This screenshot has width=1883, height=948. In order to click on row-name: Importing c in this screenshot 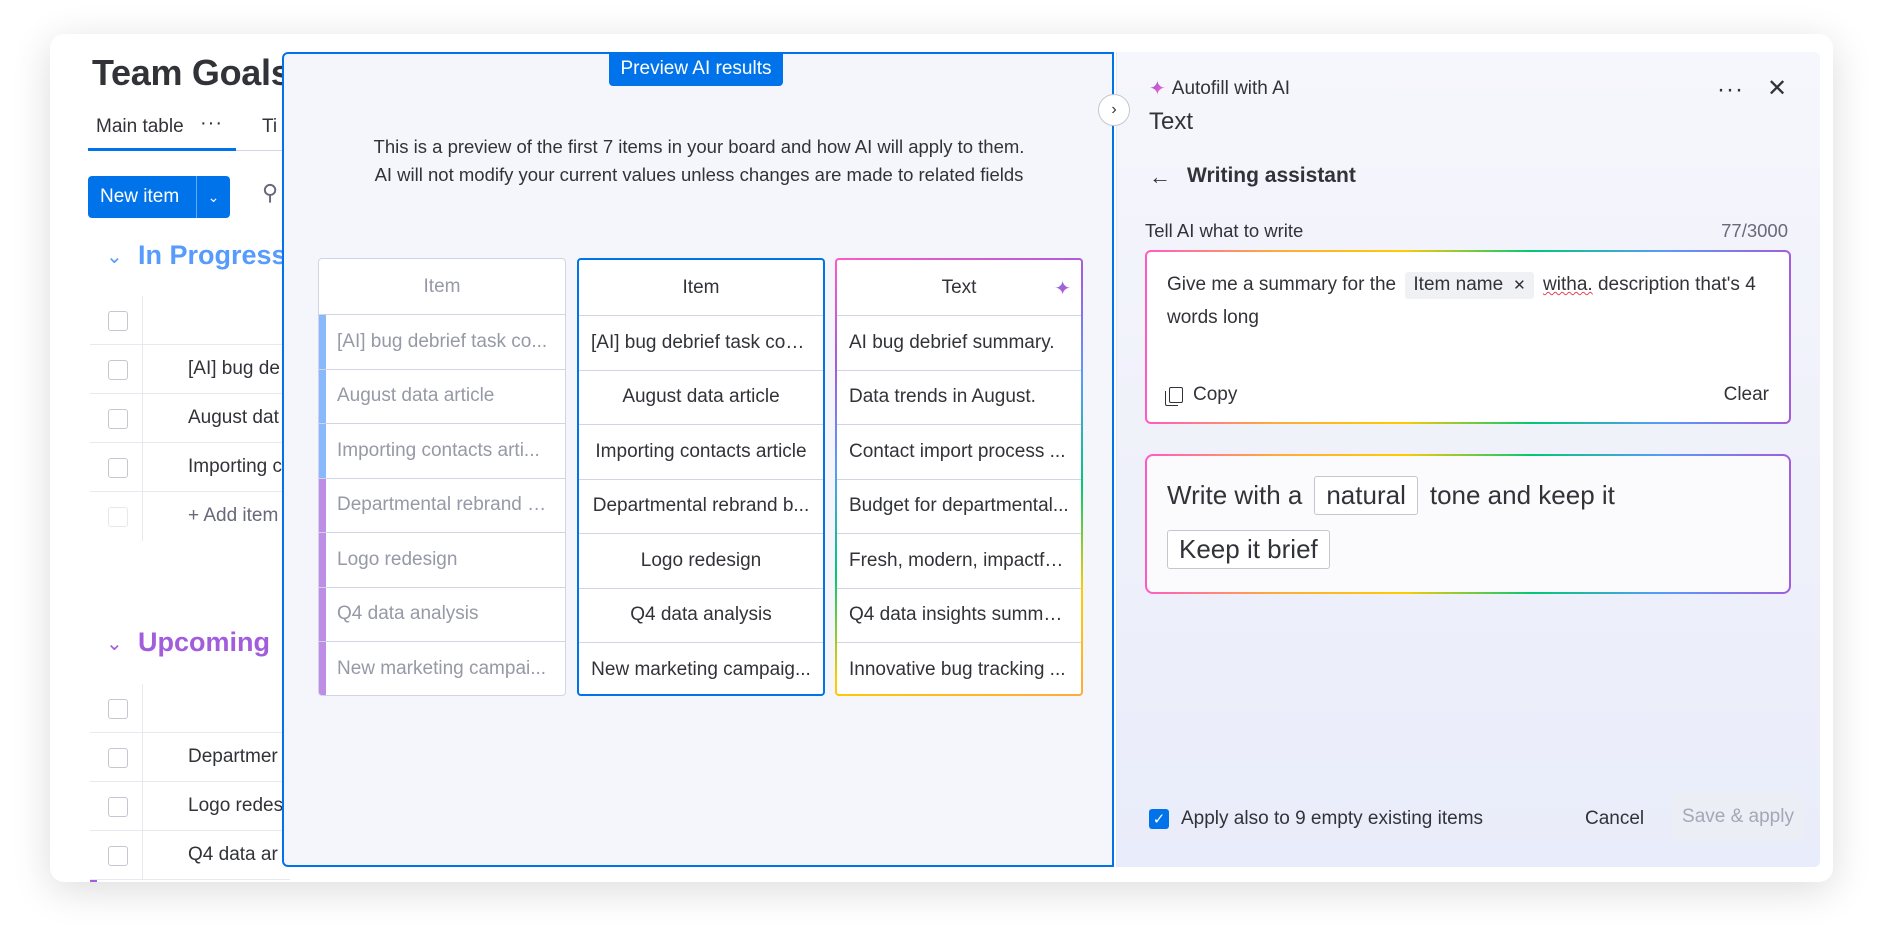, I will do `click(235, 467)`.